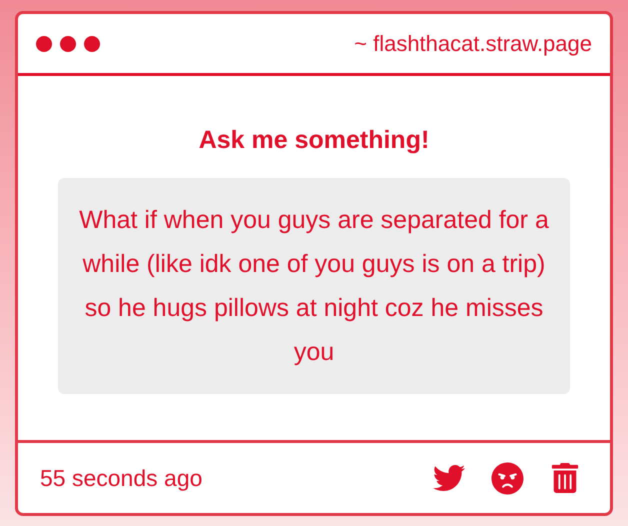  I want to click on twitter-share-button, so click(449, 478).